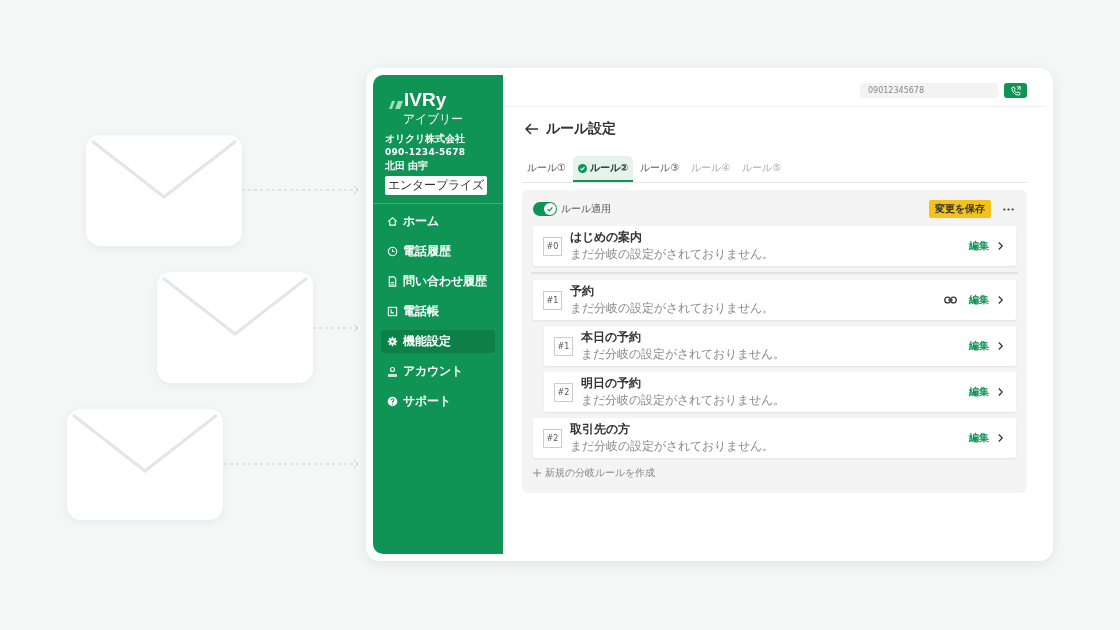 The height and width of the screenshot is (630, 1120). I want to click on rule-title: 本日の予約, so click(611, 337).